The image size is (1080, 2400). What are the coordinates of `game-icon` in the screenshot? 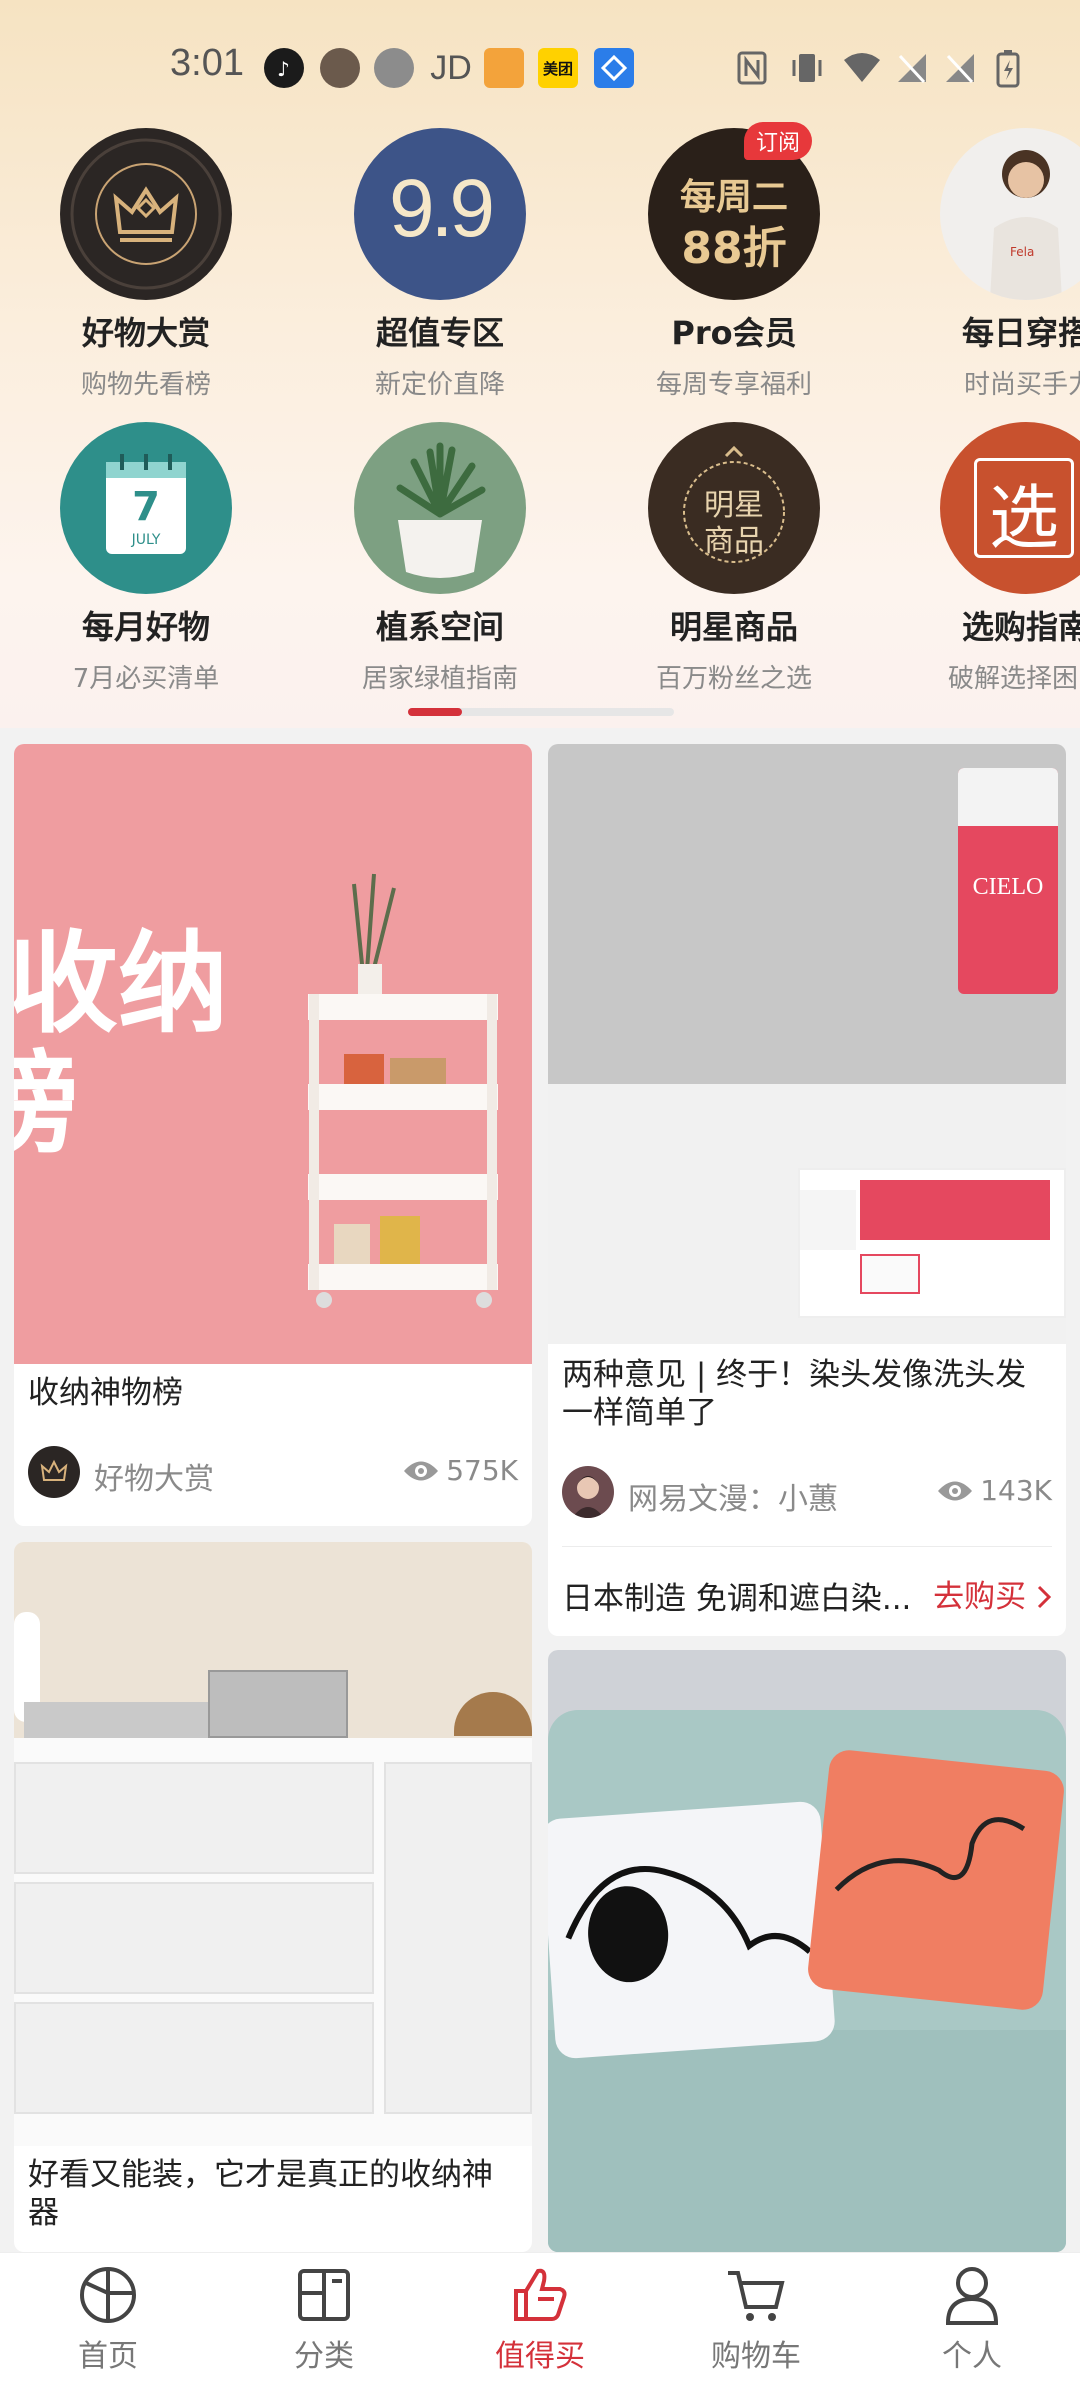 It's located at (504, 68).